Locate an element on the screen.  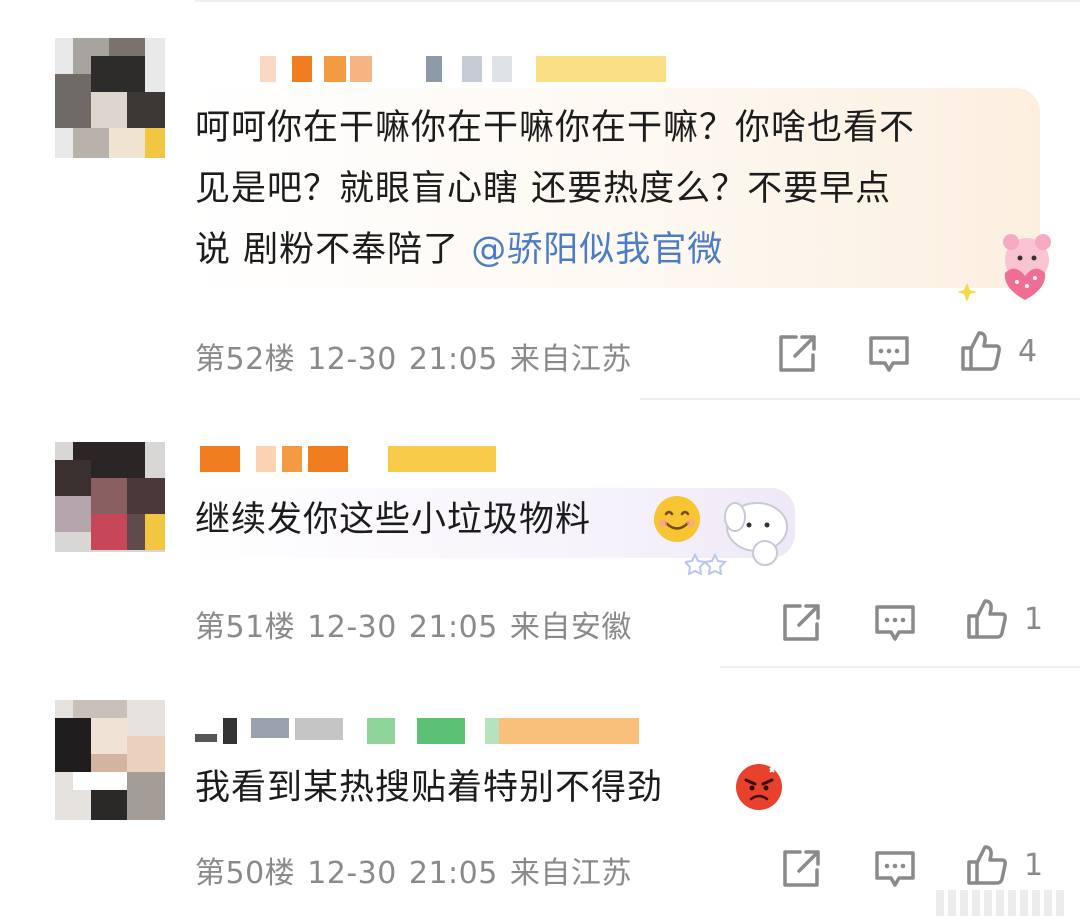
angry-emoji is located at coordinates (759, 787).